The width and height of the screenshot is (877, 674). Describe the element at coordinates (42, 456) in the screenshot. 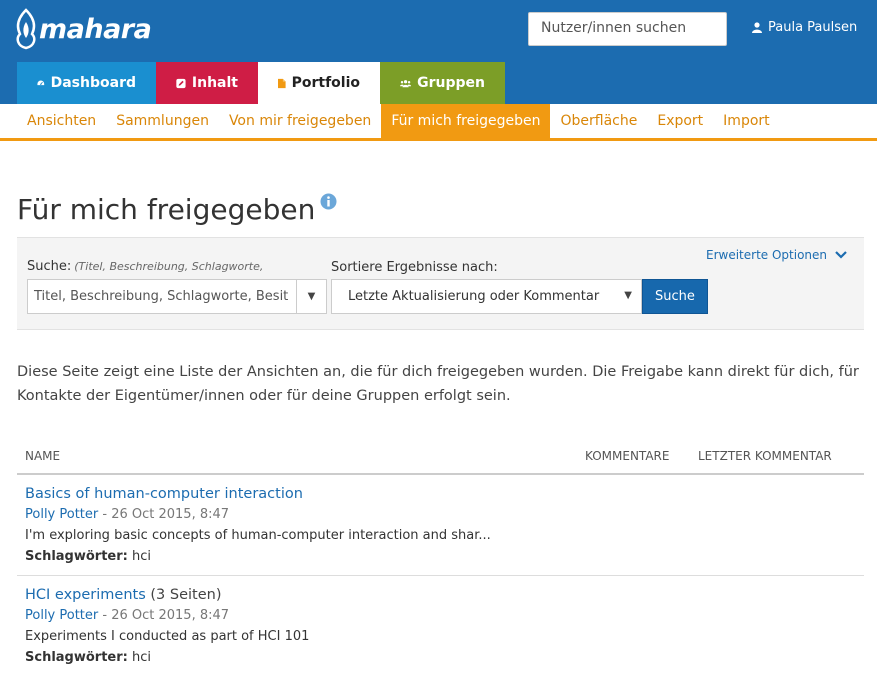

I see `column-header-name: Name` at that location.